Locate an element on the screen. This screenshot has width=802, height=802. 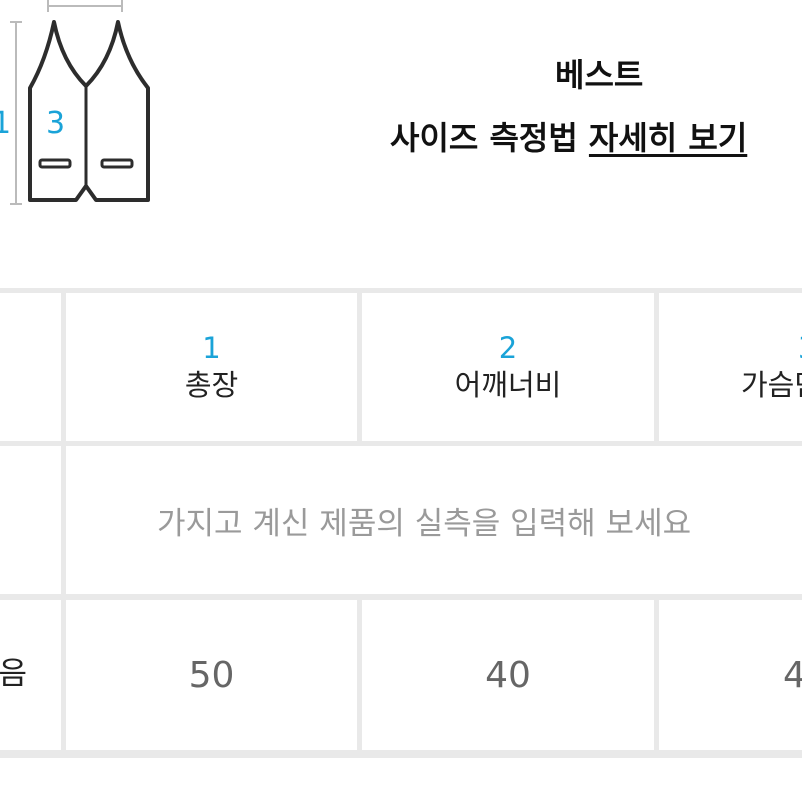
vest-illustration: 1 3 is located at coordinates (80, 107).